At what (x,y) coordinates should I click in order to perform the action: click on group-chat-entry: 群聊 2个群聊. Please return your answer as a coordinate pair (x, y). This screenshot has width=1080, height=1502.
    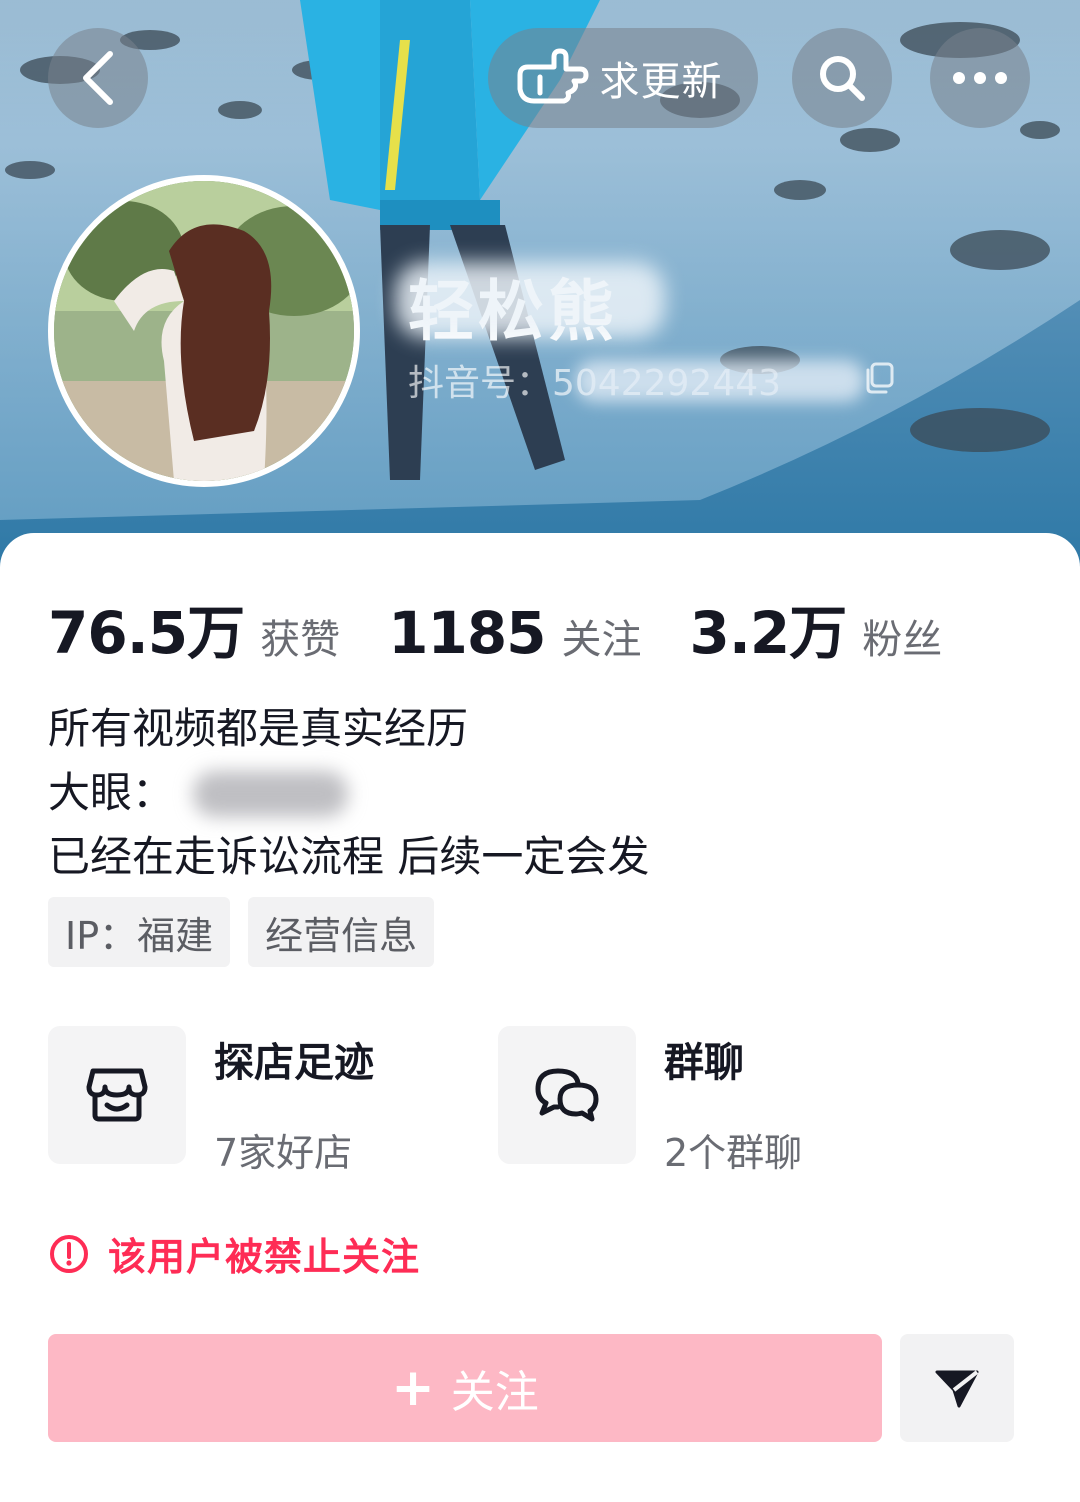
    Looking at the image, I should click on (650, 1101).